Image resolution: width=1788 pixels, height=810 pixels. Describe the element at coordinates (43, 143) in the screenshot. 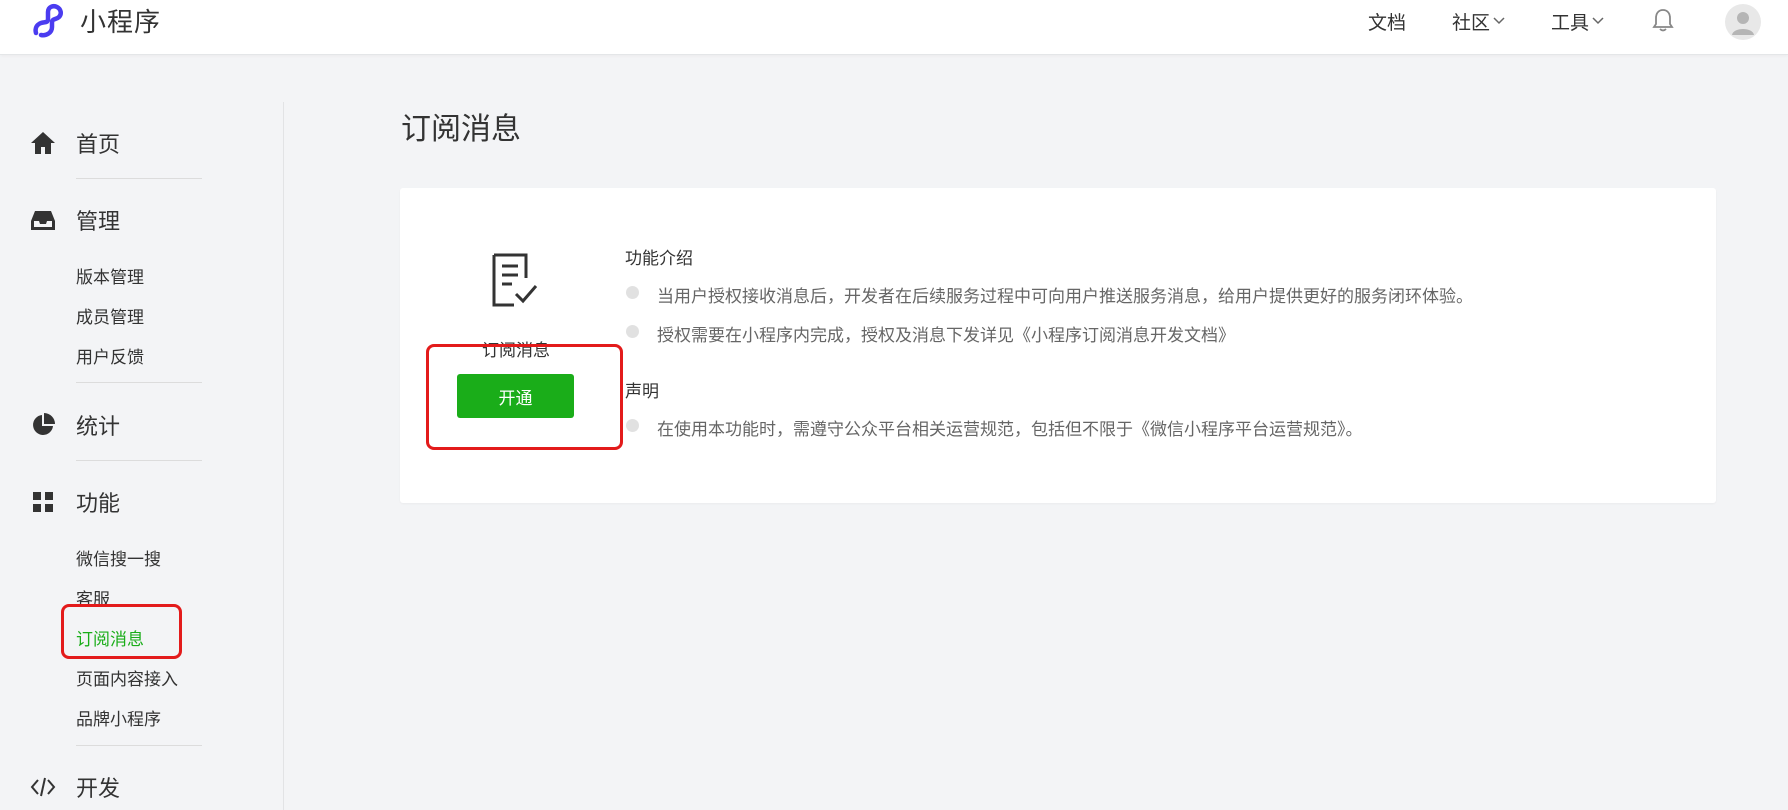

I see `home-icon` at that location.